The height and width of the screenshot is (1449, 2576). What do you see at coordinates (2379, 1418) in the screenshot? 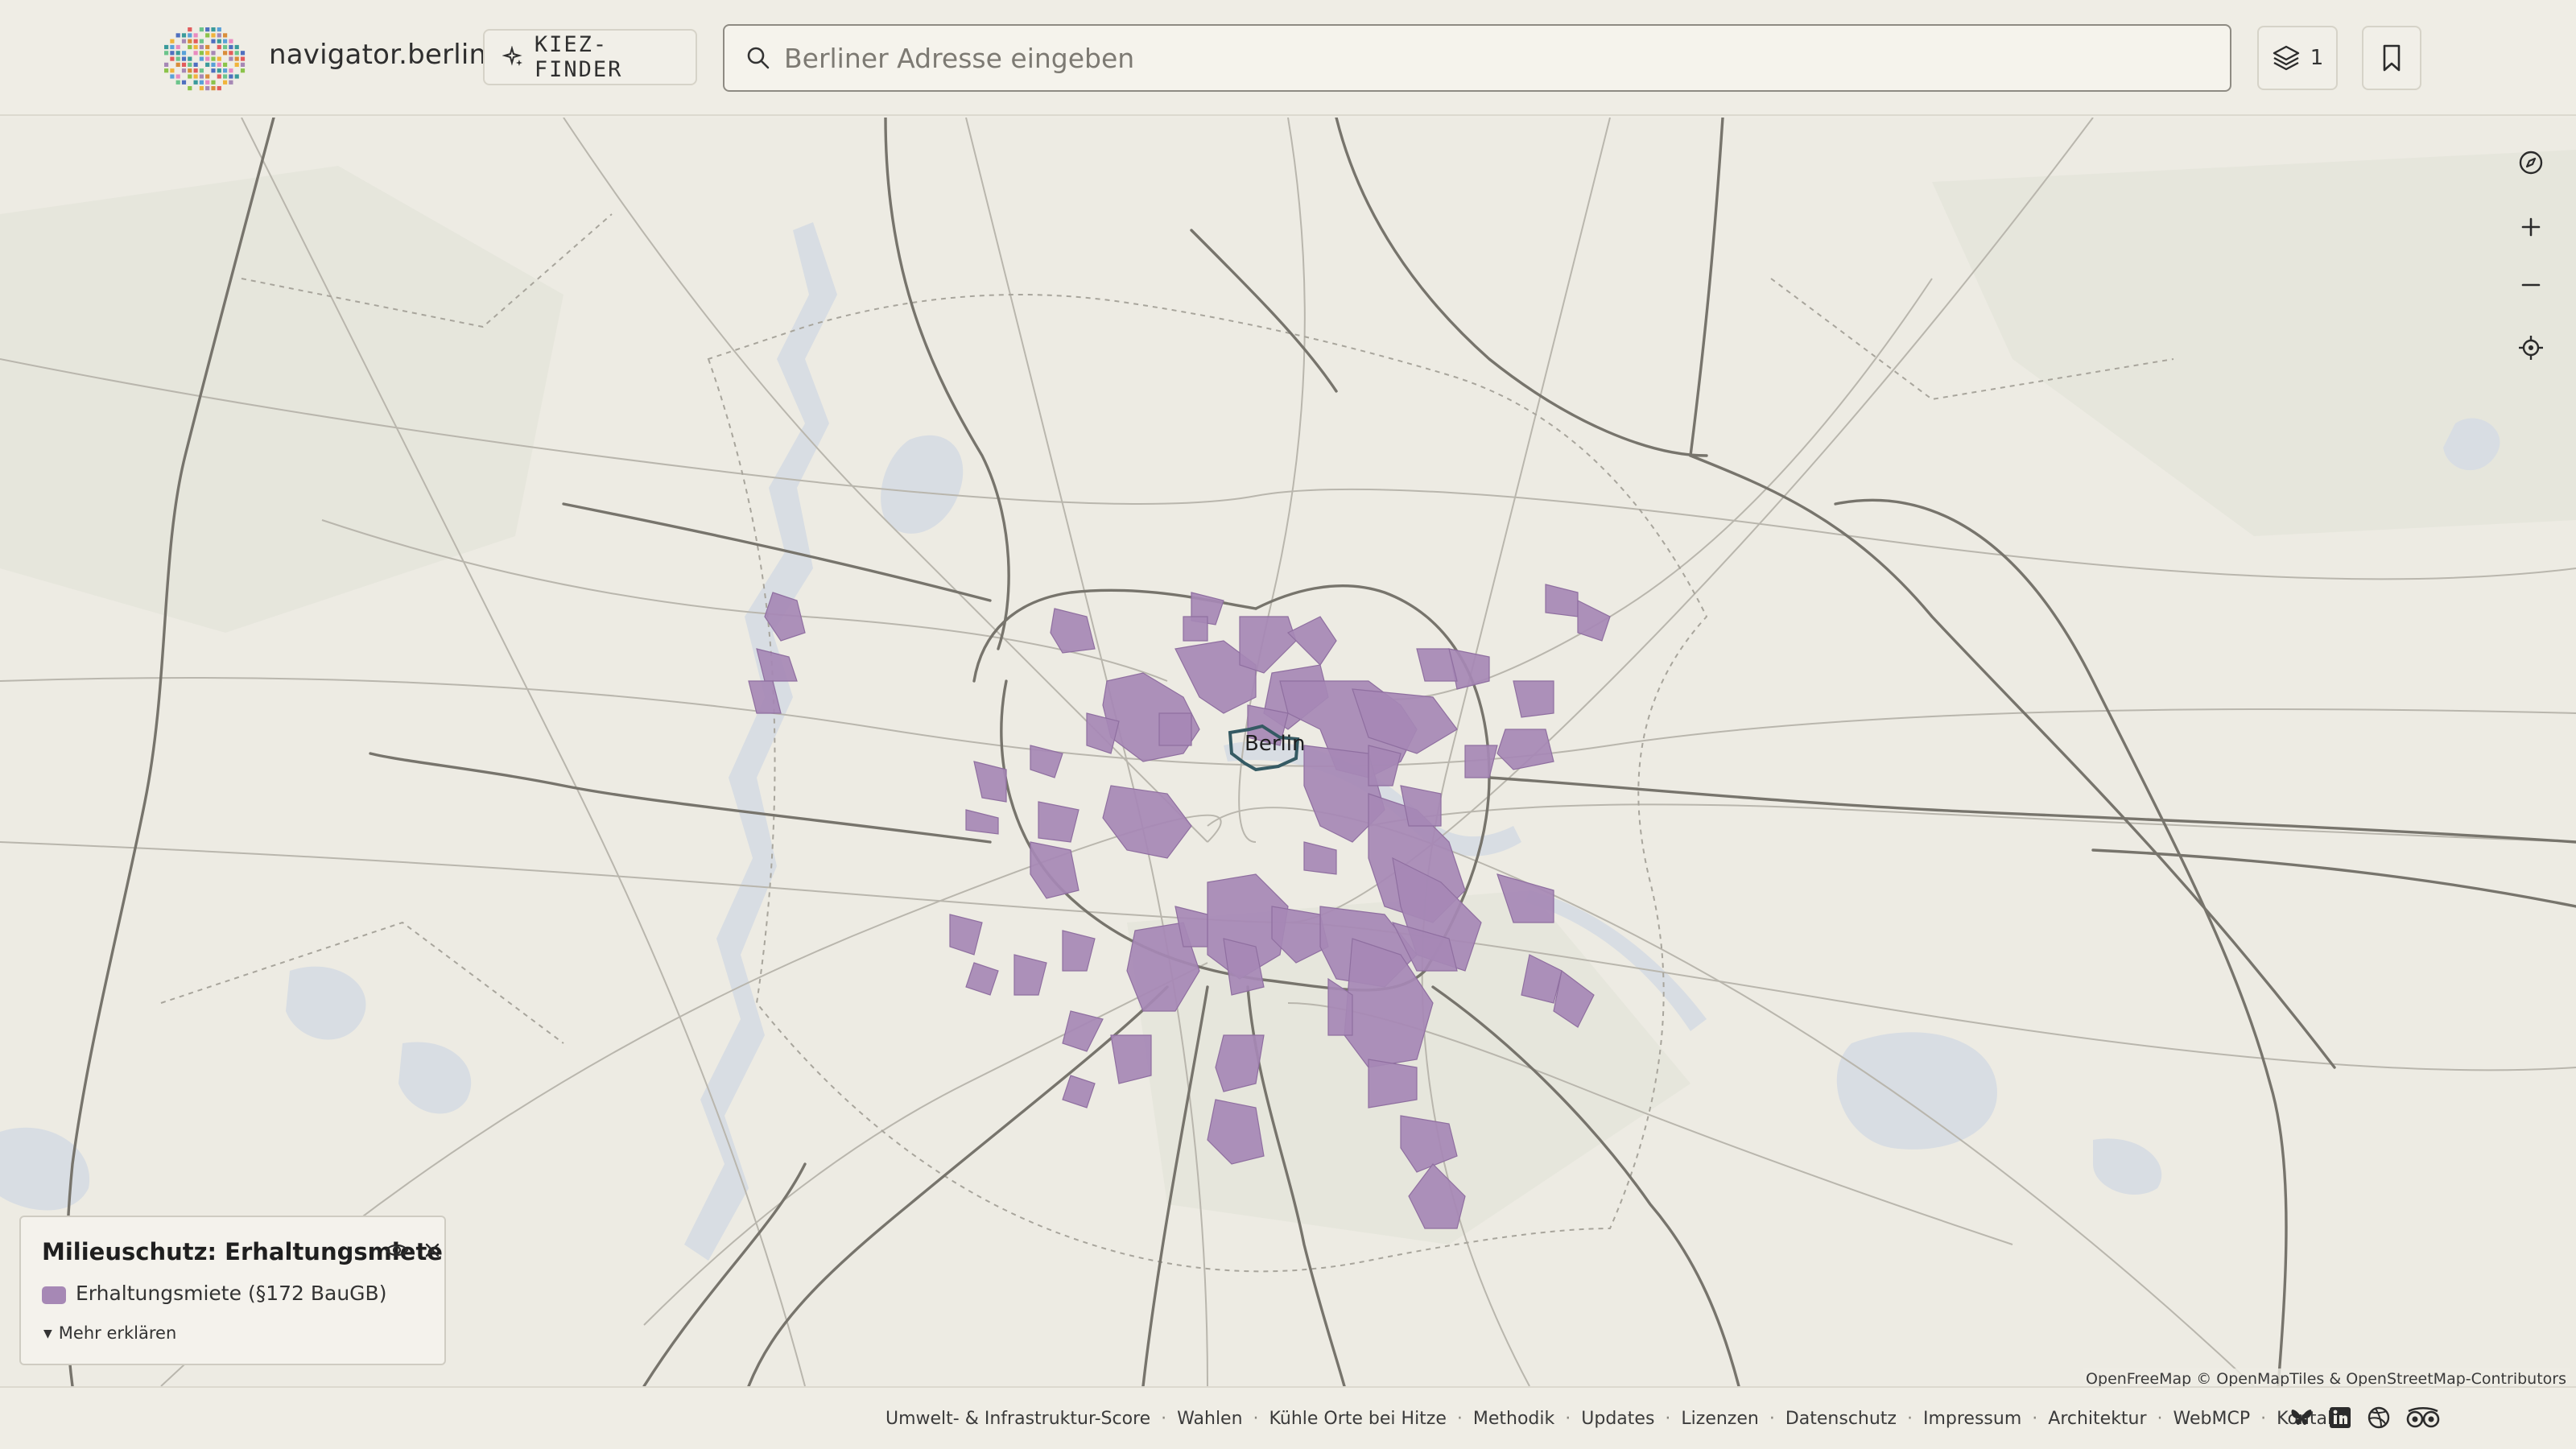
I see `dribbble-icon` at bounding box center [2379, 1418].